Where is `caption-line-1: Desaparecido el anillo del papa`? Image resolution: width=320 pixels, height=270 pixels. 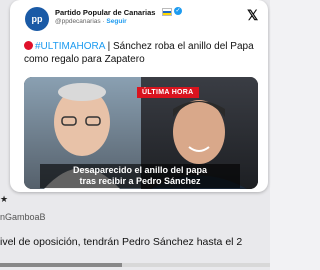 caption-line-1: Desaparecido el anillo del papa is located at coordinates (140, 170).